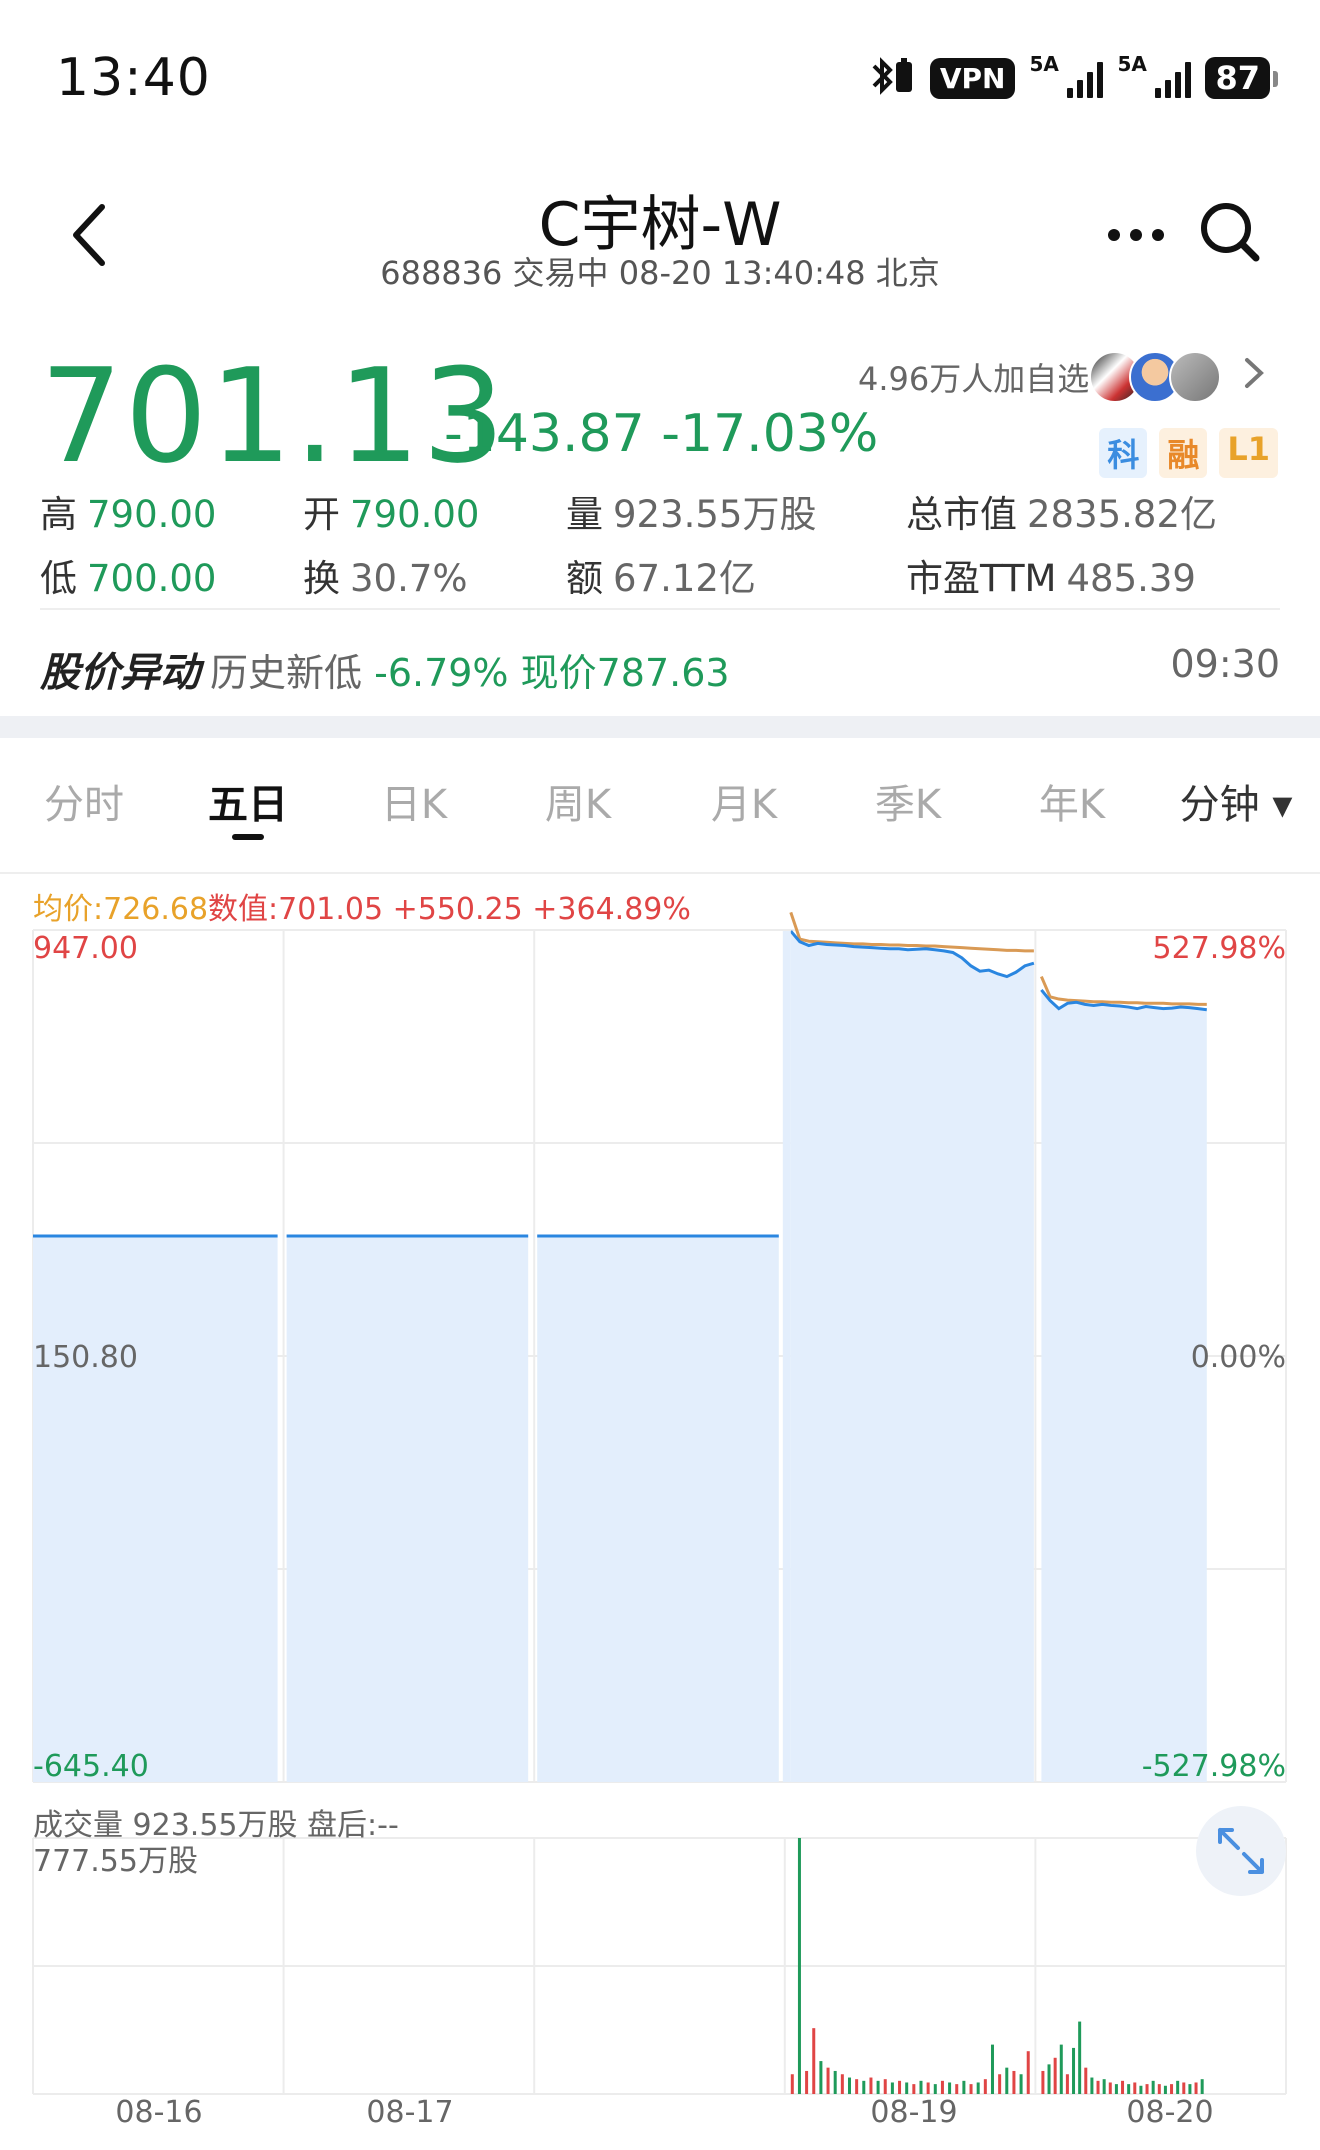 Image resolution: width=1320 pixels, height=2150 pixels. What do you see at coordinates (128, 511) in the screenshot?
I see `stat-high: 高 790.00` at bounding box center [128, 511].